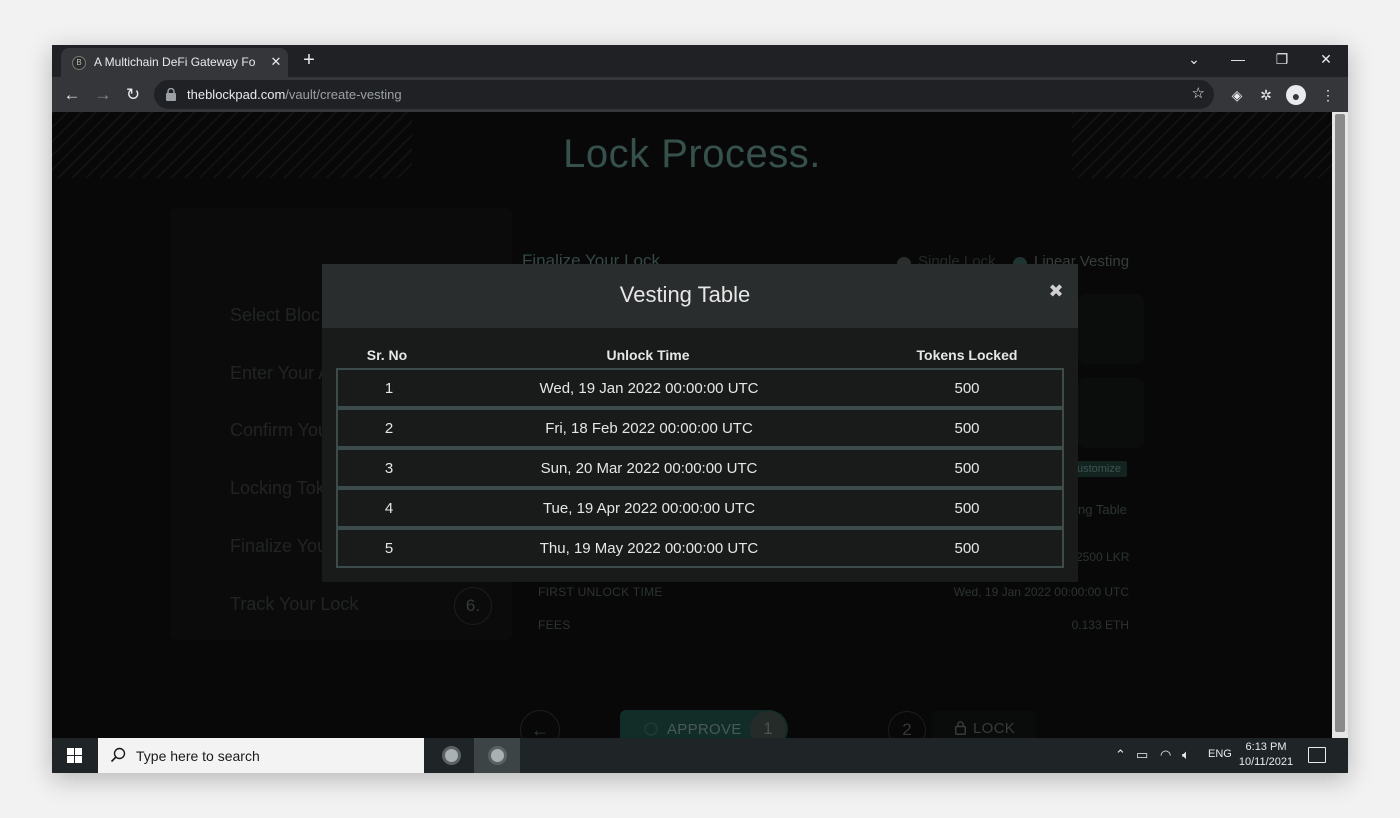 The image size is (1400, 818). What do you see at coordinates (1266, 755) in the screenshot?
I see `taskbar-clock: 6:13 PM 10/11/2021` at bounding box center [1266, 755].